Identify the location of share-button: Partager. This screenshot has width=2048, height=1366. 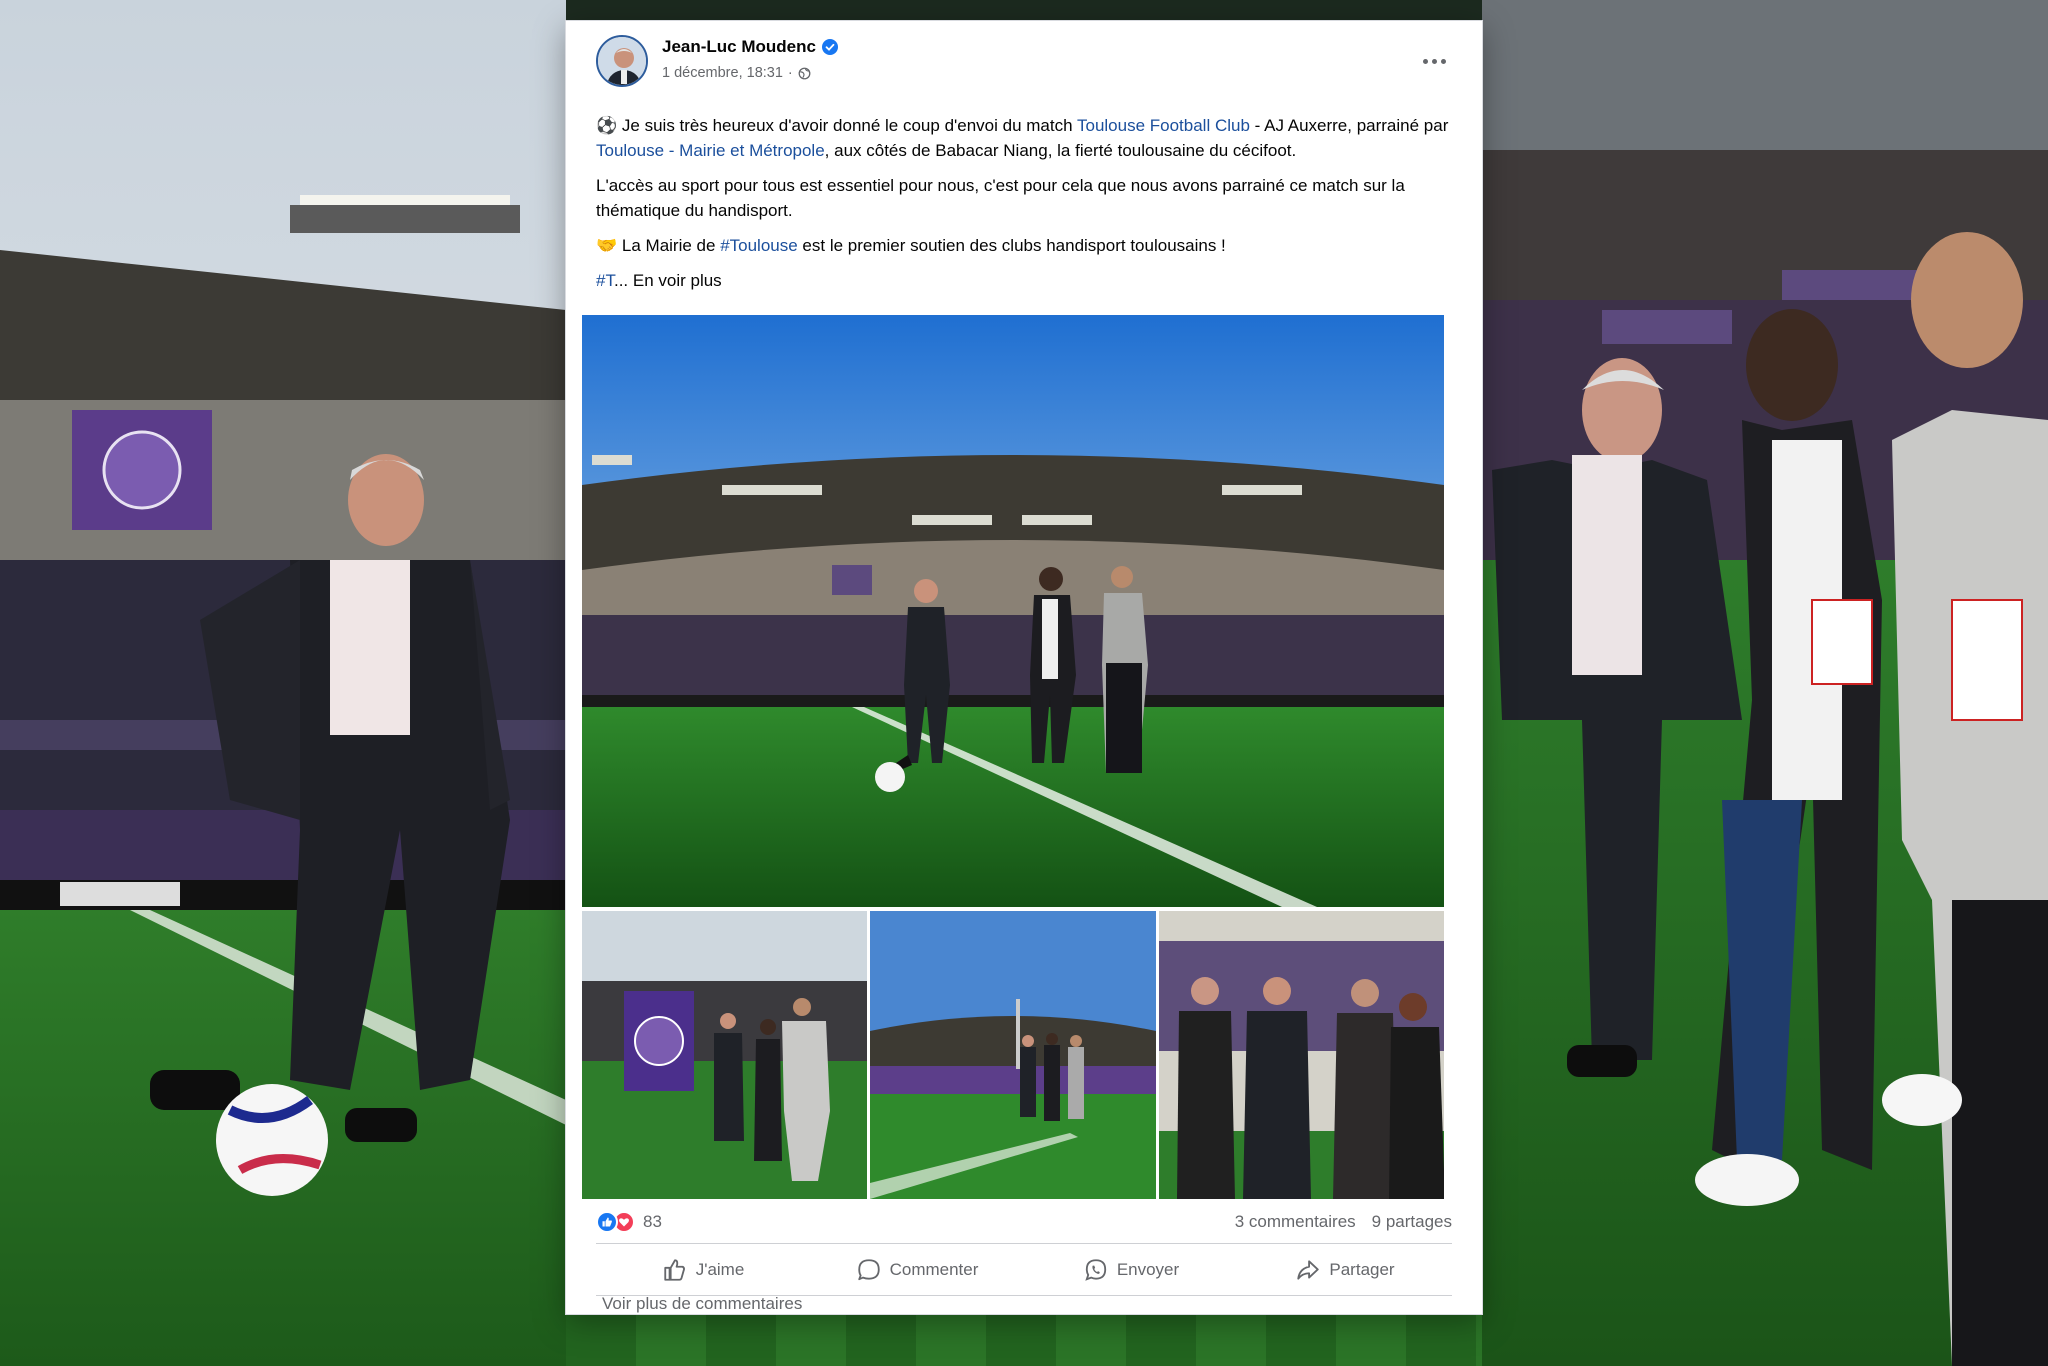
(1345, 1270).